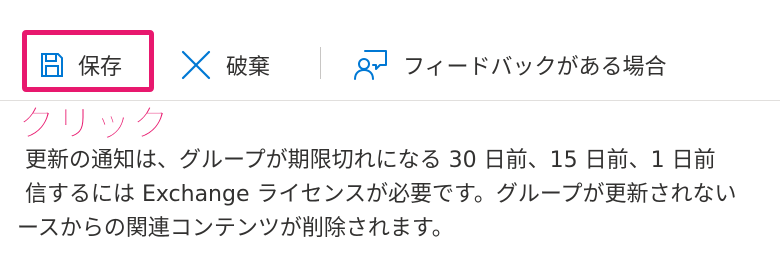 This screenshot has width=780, height=259. I want to click on feedback-button: フィードバックがある場合, so click(510, 65).